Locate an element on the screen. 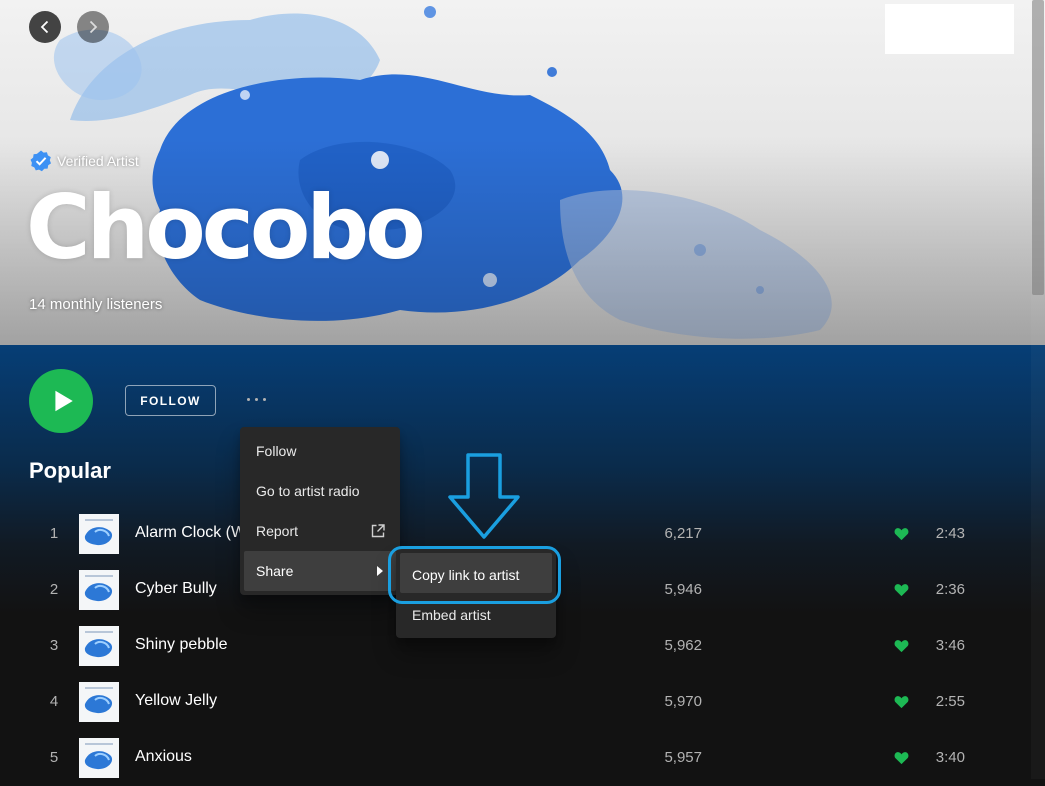  menu-item-label: Embed artist is located at coordinates (451, 615).